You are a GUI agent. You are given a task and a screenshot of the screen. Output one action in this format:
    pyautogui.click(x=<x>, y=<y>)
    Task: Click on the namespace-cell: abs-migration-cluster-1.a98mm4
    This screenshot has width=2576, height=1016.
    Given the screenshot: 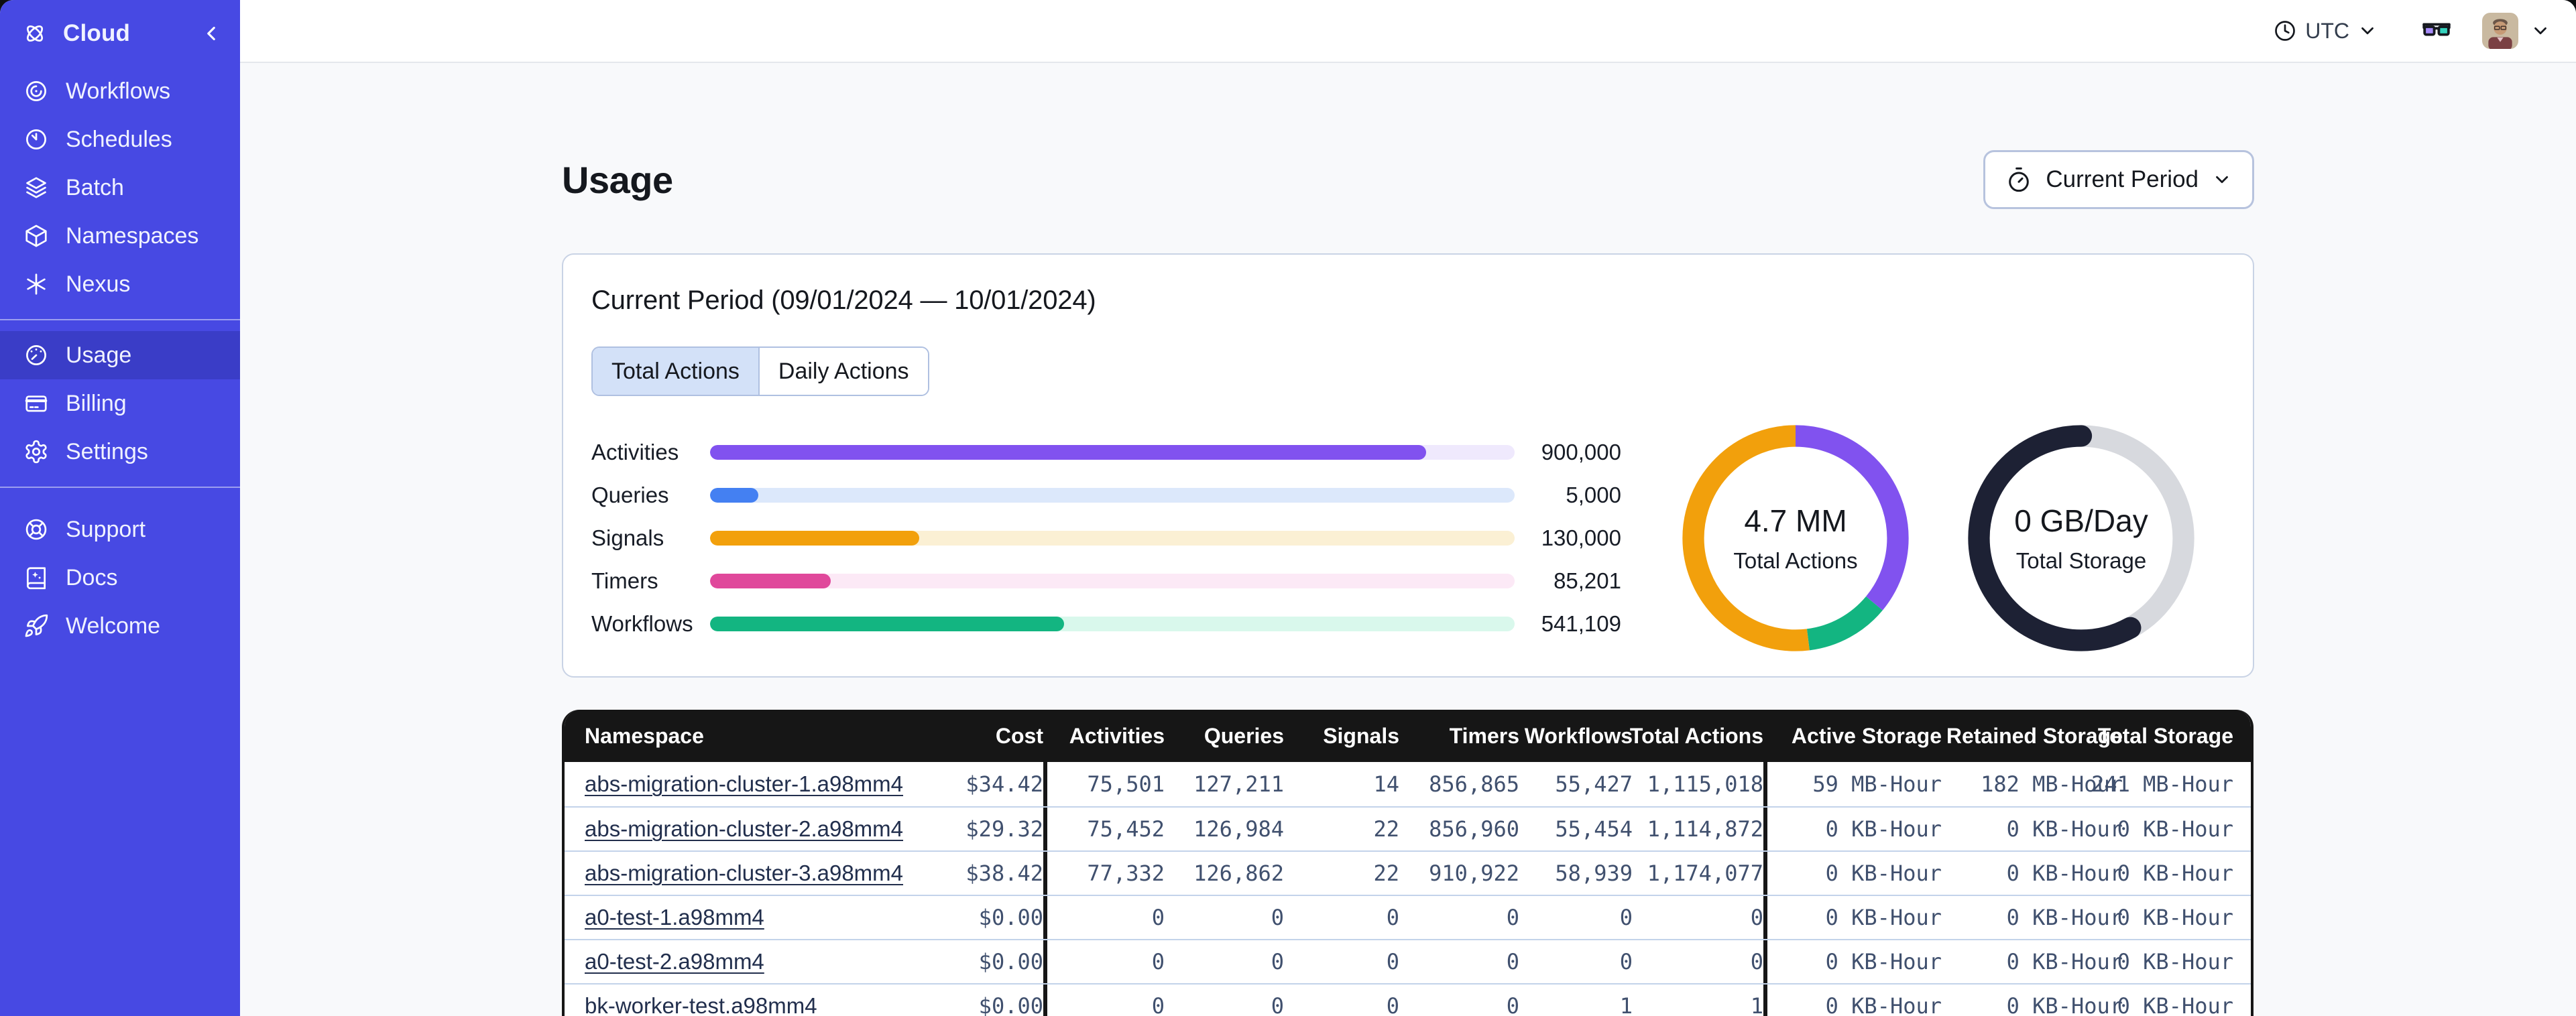 What is the action you would take?
    pyautogui.click(x=740, y=784)
    